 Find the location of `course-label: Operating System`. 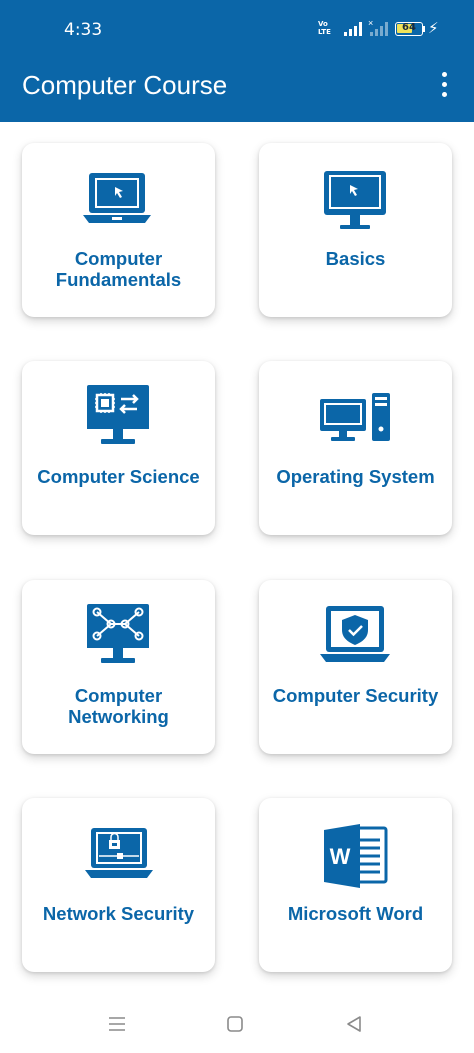

course-label: Operating System is located at coordinates (355, 476).